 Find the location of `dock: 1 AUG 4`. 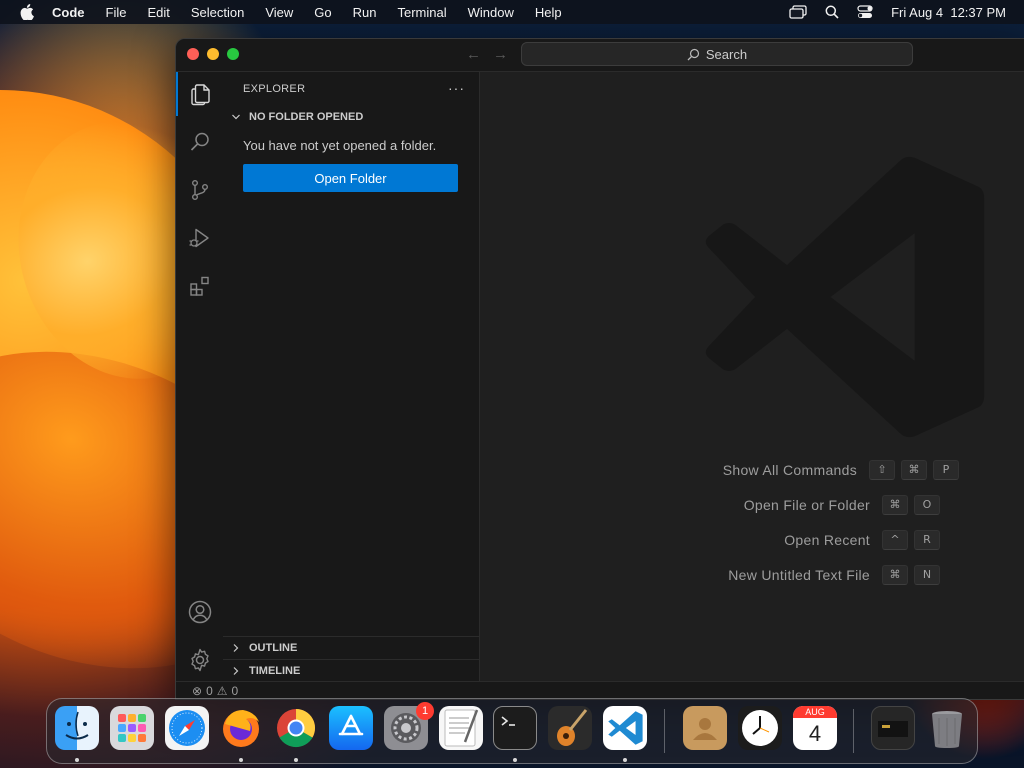

dock: 1 AUG 4 is located at coordinates (512, 731).